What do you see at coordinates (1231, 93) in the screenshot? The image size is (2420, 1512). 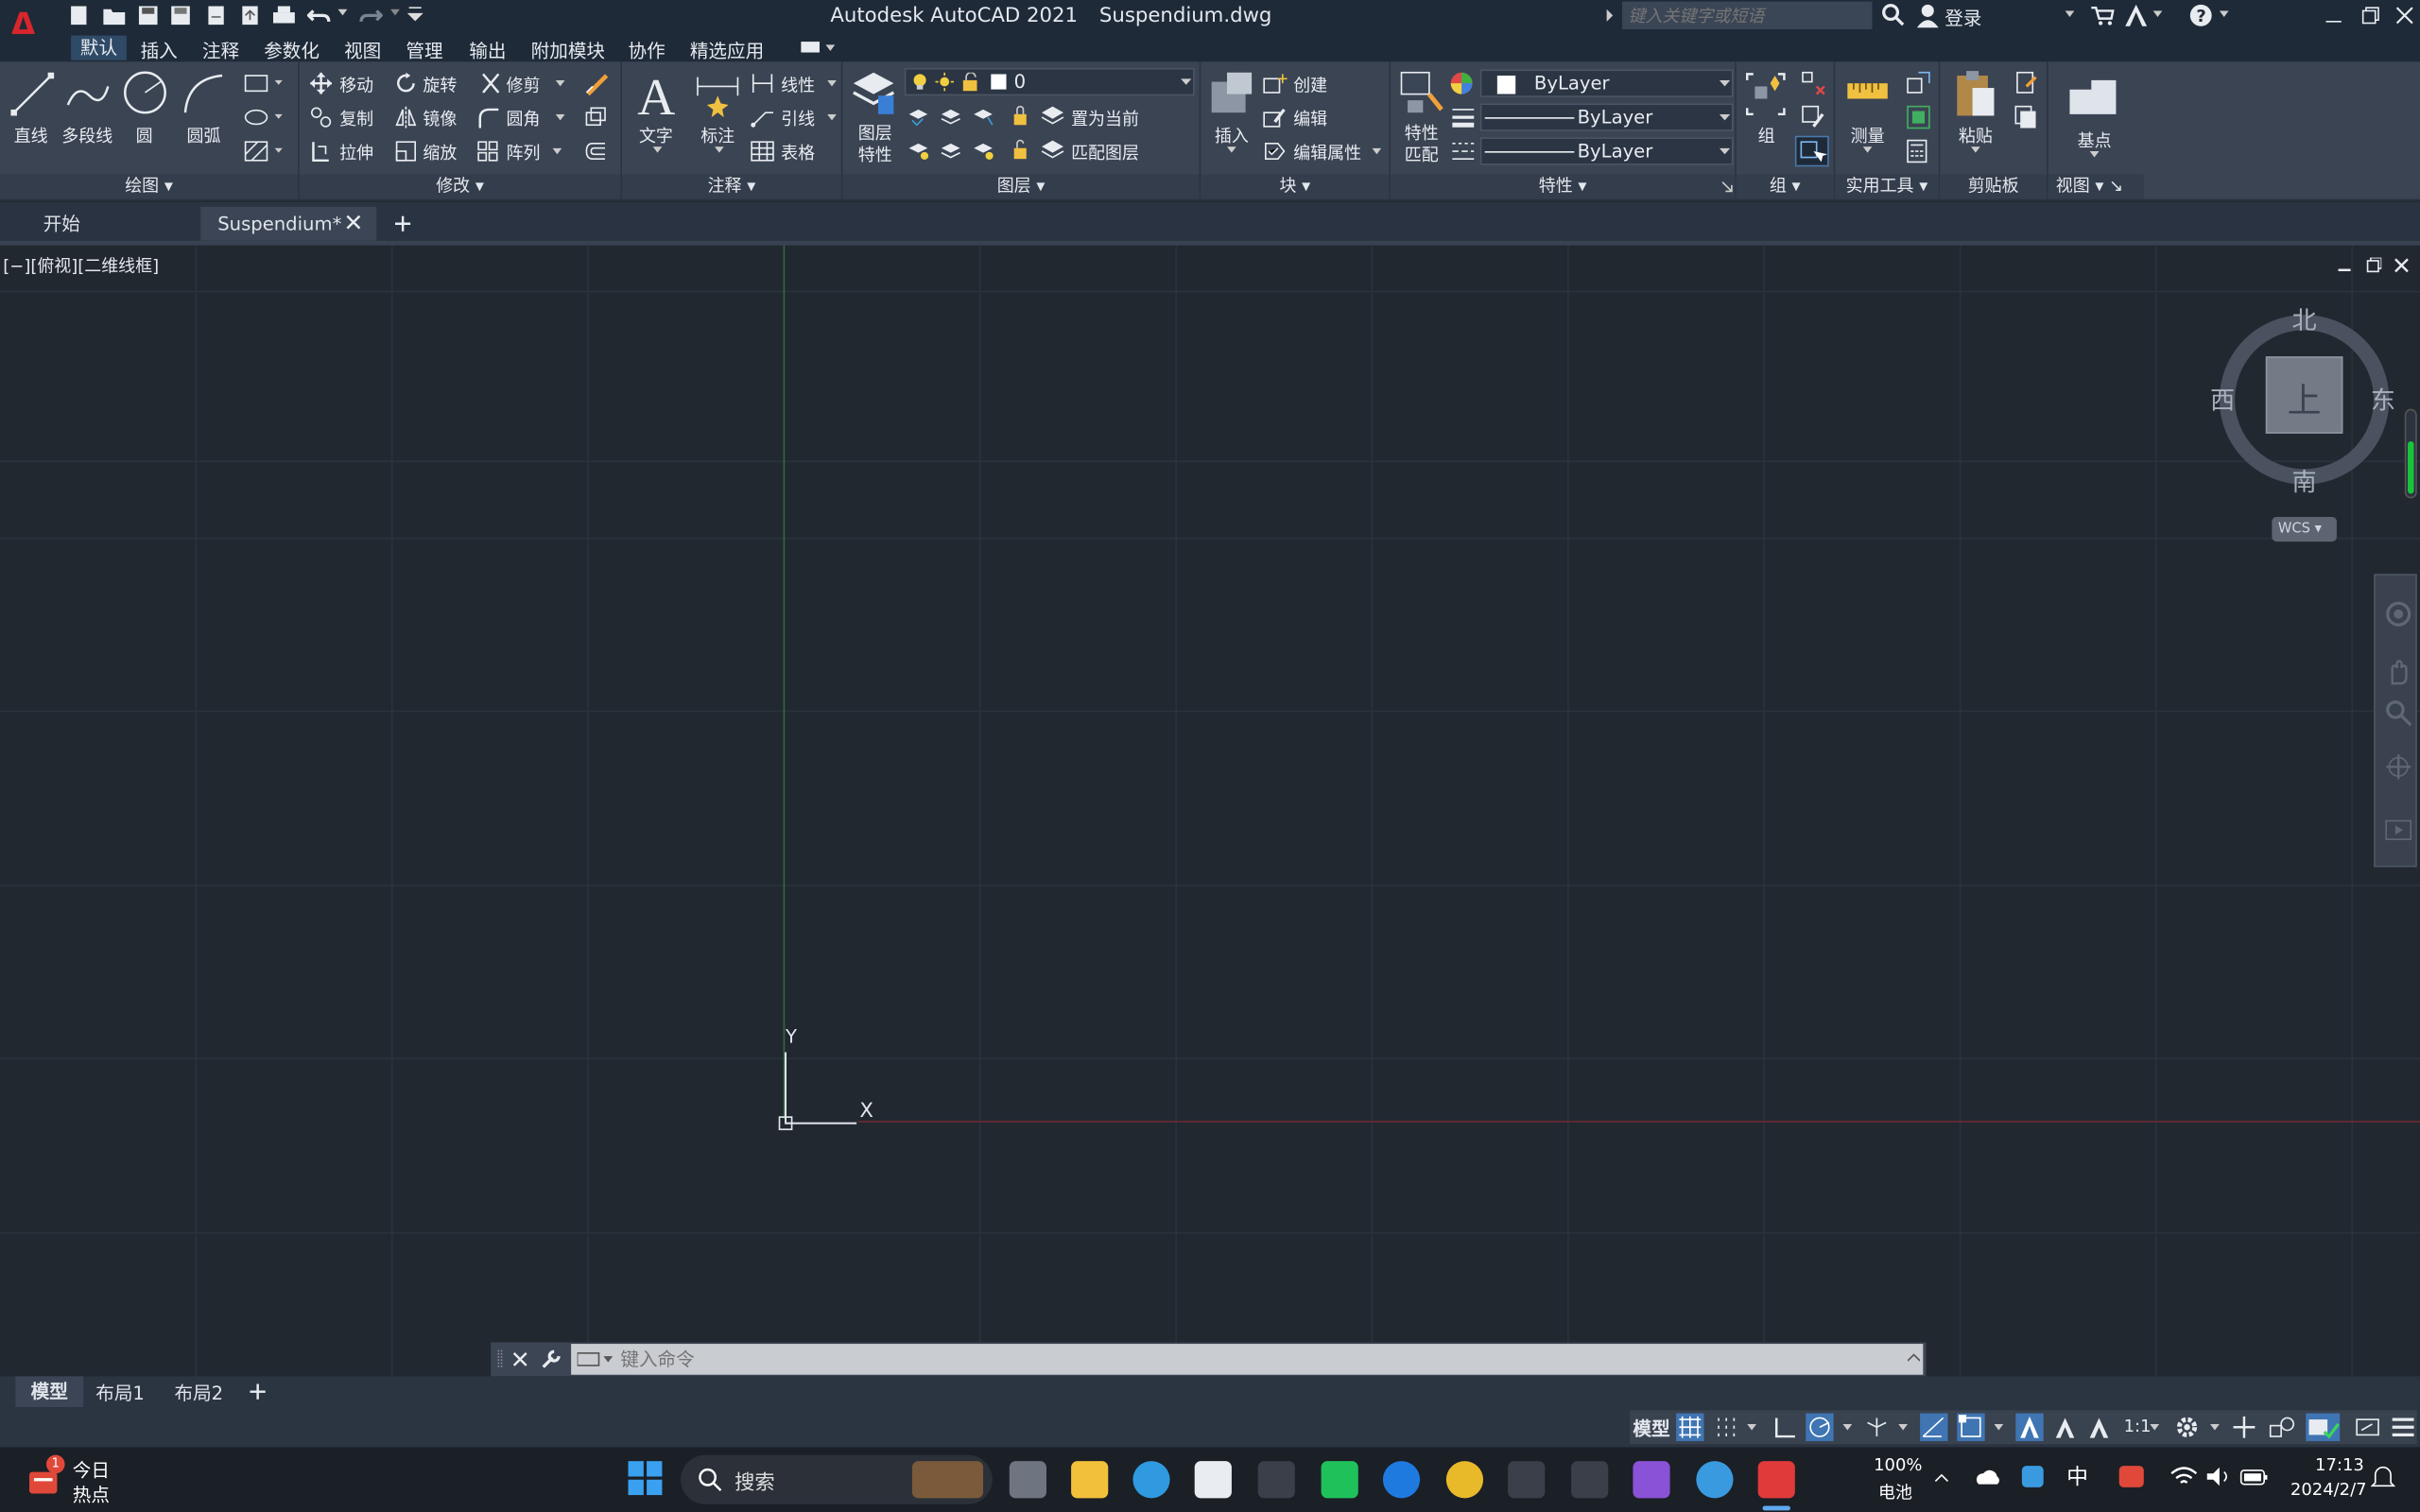 I see `insert-block-icon` at bounding box center [1231, 93].